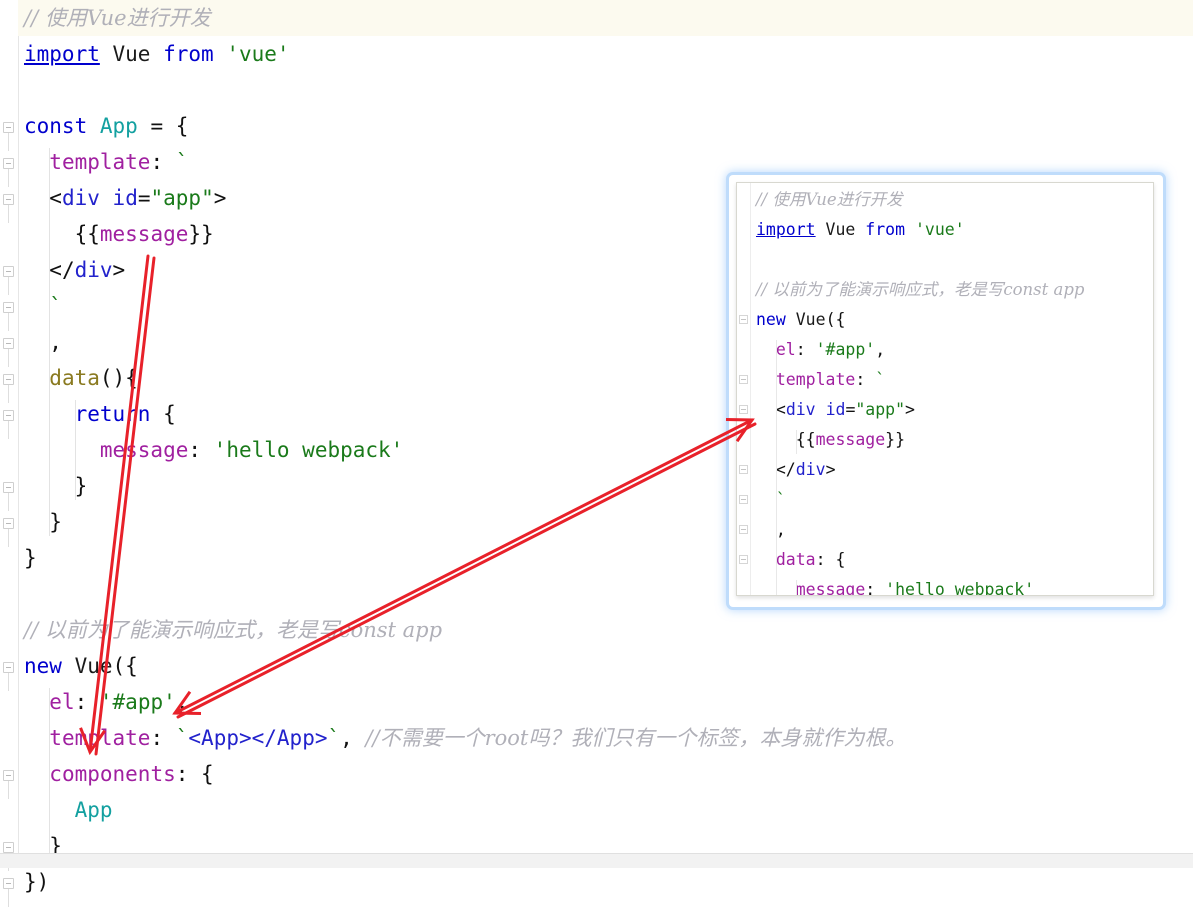  I want to click on code-line: data: {, so click(951, 560).